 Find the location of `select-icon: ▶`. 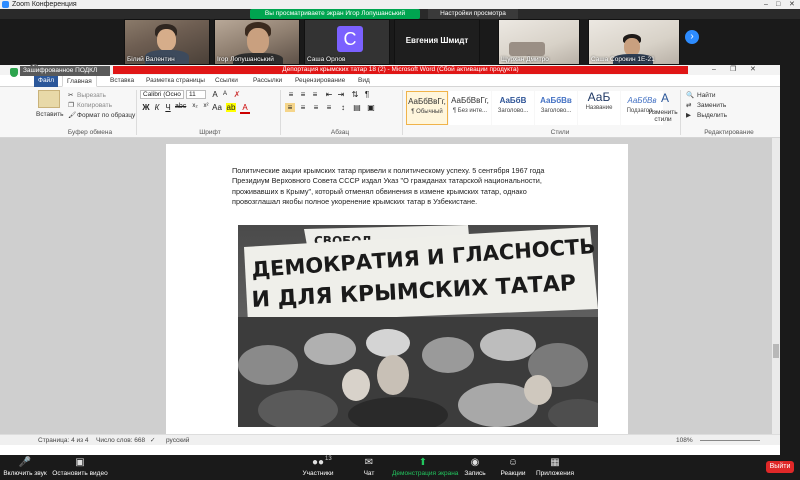

select-icon: ▶ is located at coordinates (688, 115).